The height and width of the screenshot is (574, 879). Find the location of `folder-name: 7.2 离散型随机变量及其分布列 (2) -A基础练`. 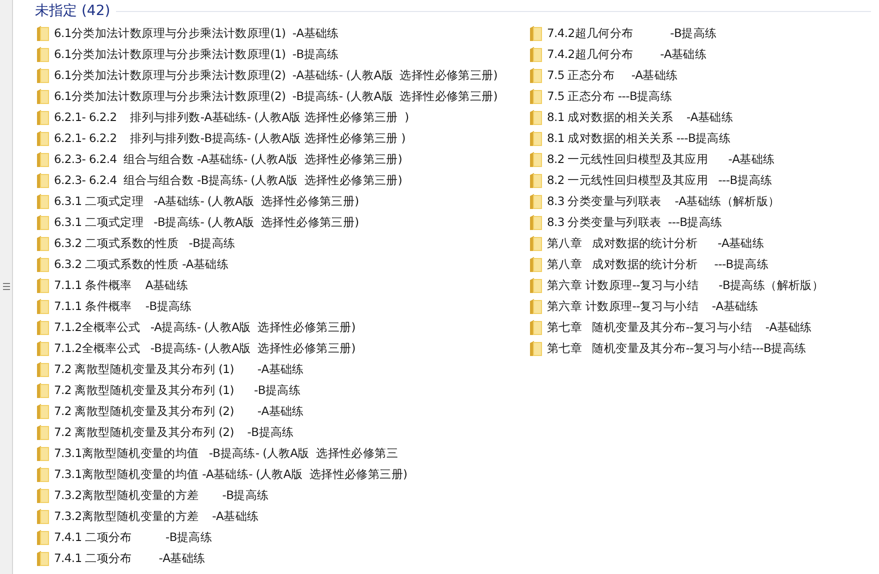

folder-name: 7.2 离散型随机变量及其分布列 (2) -A基础练 is located at coordinates (179, 411).